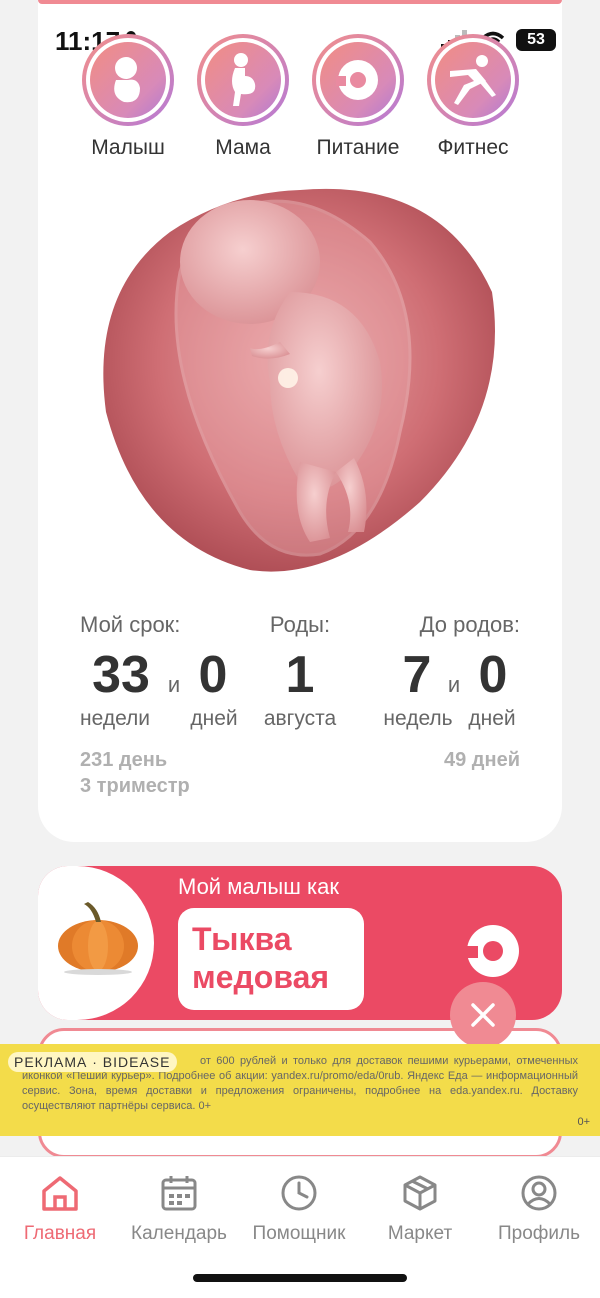 The image size is (600, 1298). Describe the element at coordinates (179, 1233) in the screenshot. I see `tab-calendar-label: Календарь` at that location.